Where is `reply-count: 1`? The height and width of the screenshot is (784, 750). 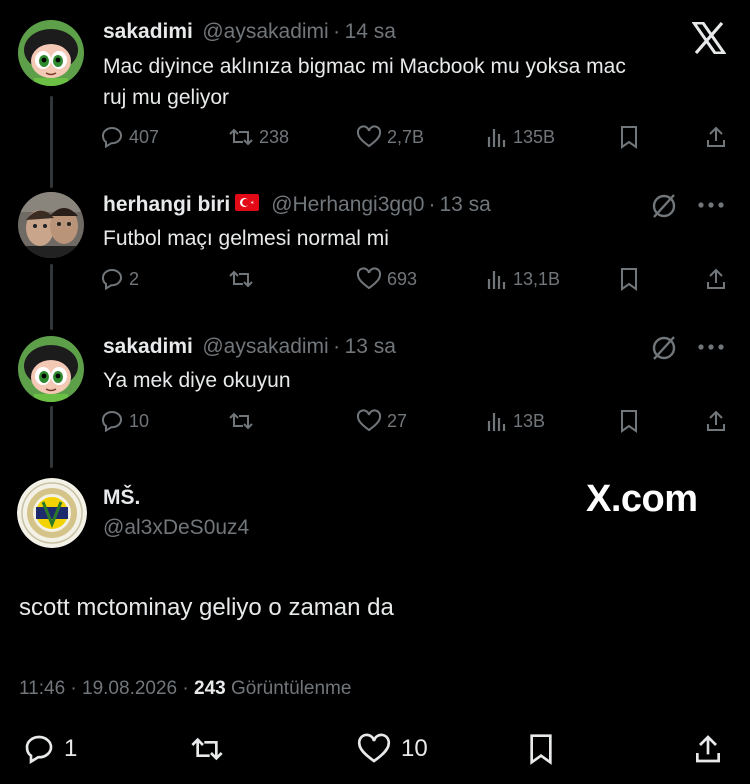 reply-count: 1 is located at coordinates (71, 748).